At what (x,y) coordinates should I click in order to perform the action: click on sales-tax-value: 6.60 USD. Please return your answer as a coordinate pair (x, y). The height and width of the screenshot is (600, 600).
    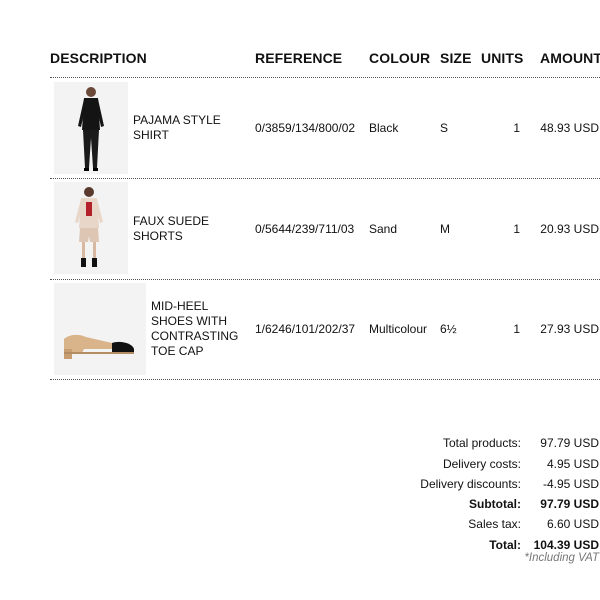
    Looking at the image, I should click on (572, 524).